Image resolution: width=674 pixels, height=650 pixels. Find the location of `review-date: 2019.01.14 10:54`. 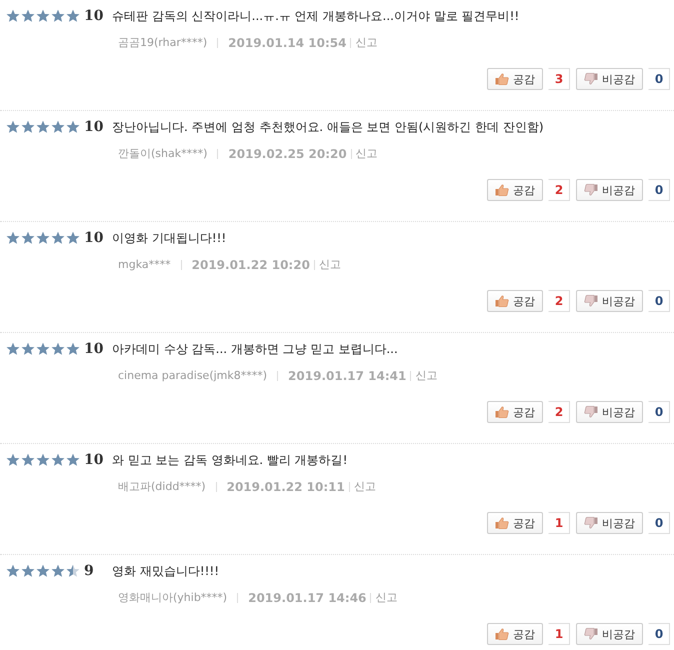

review-date: 2019.01.14 10:54 is located at coordinates (287, 43).